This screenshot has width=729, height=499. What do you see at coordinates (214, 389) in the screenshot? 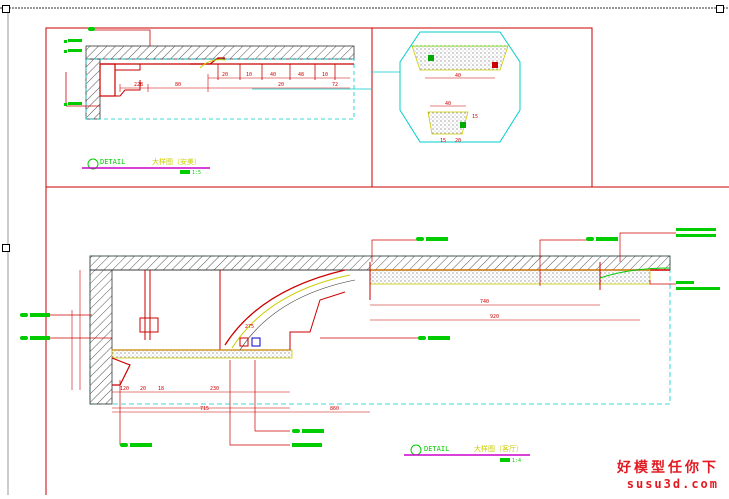
I see `bottom-dim-label: 230` at bounding box center [214, 389].